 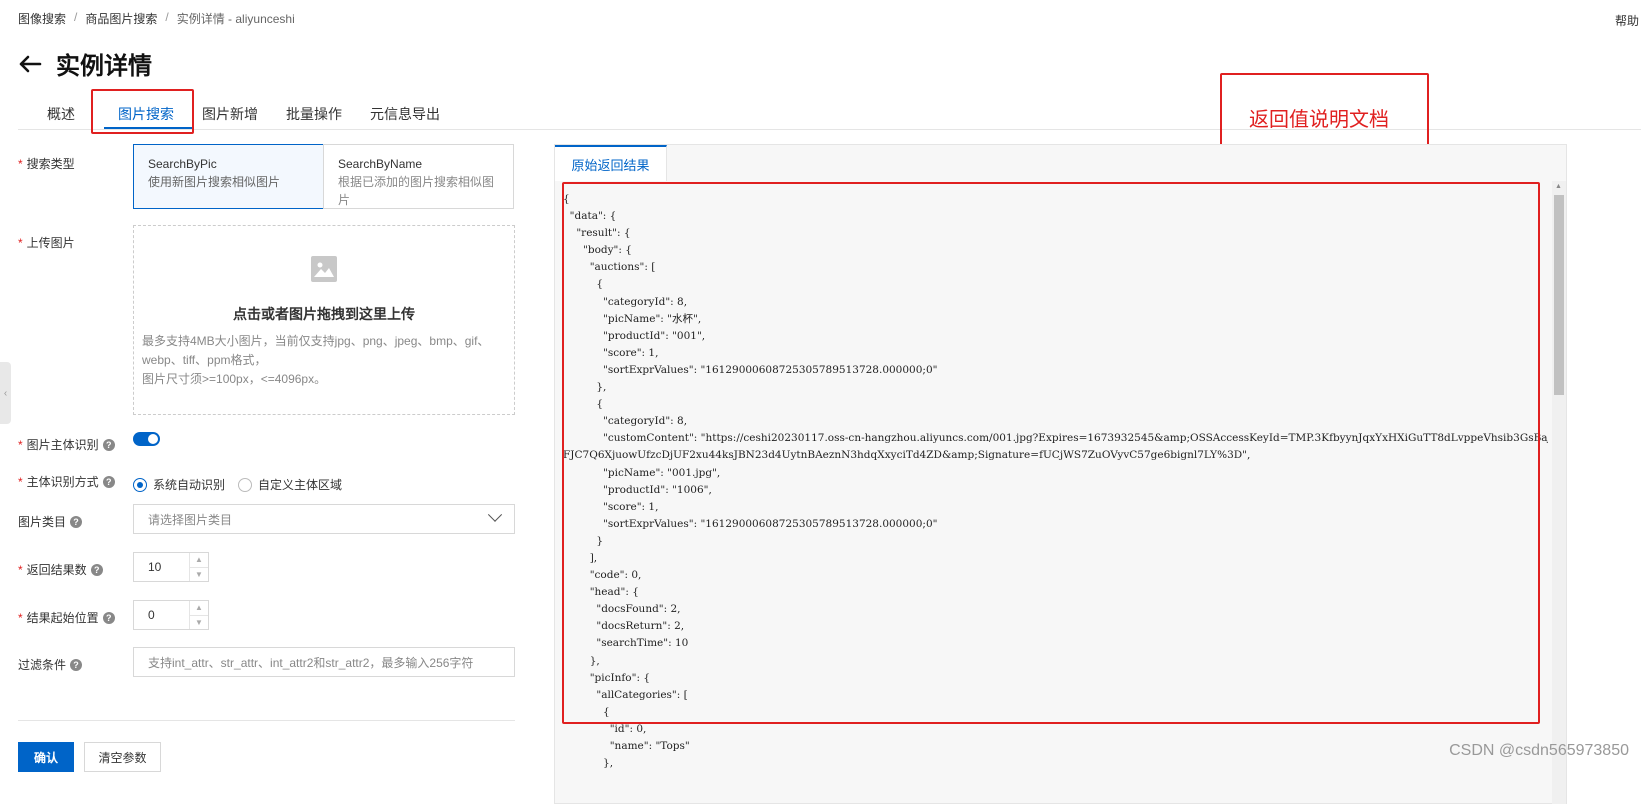 I want to click on breadcrumb-item-image-search: 图像搜索, so click(x=42, y=18).